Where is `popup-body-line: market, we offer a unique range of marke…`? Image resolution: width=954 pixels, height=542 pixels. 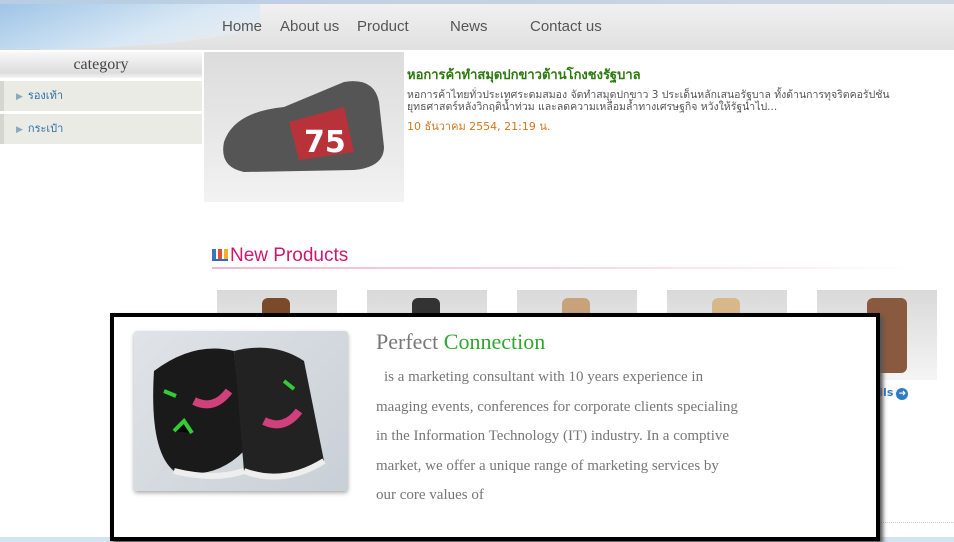 popup-body-line: market, we offer a unique range of marke… is located at coordinates (547, 465).